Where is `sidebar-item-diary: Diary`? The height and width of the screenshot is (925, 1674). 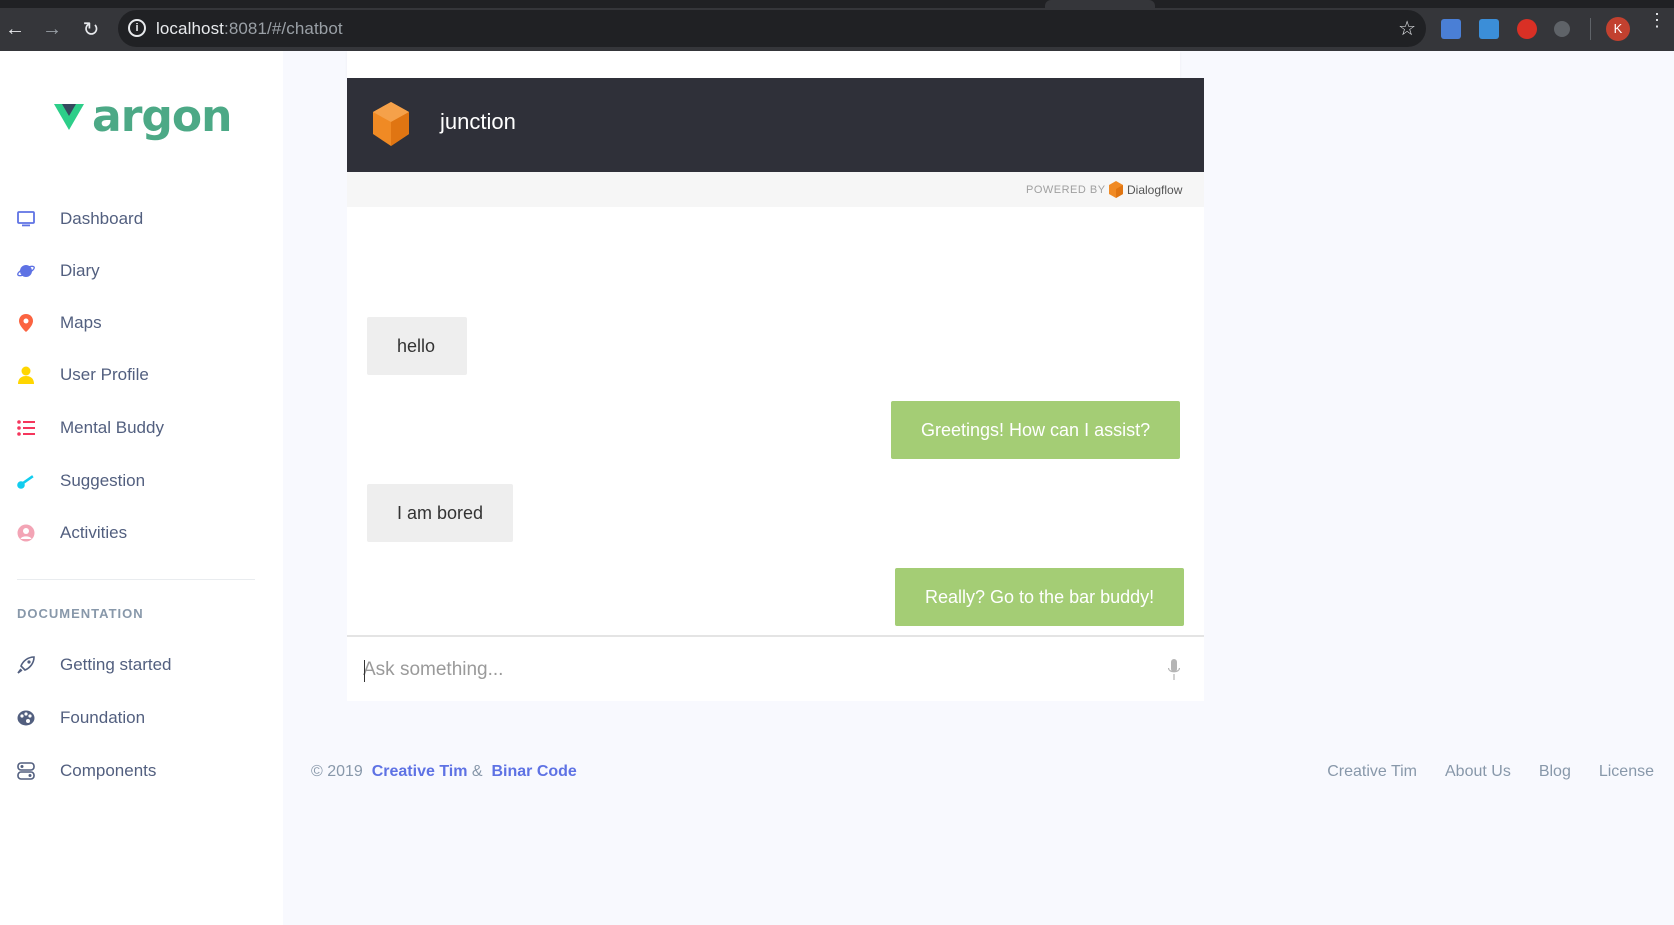 sidebar-item-diary: Diary is located at coordinates (58, 271).